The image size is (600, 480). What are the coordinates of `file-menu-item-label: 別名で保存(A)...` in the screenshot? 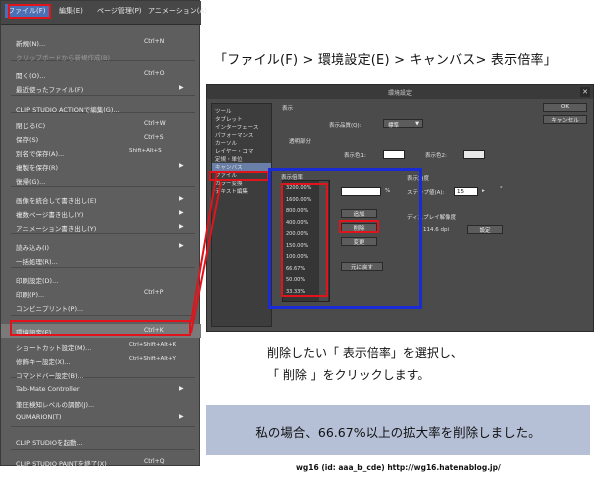 It's located at (40, 154).